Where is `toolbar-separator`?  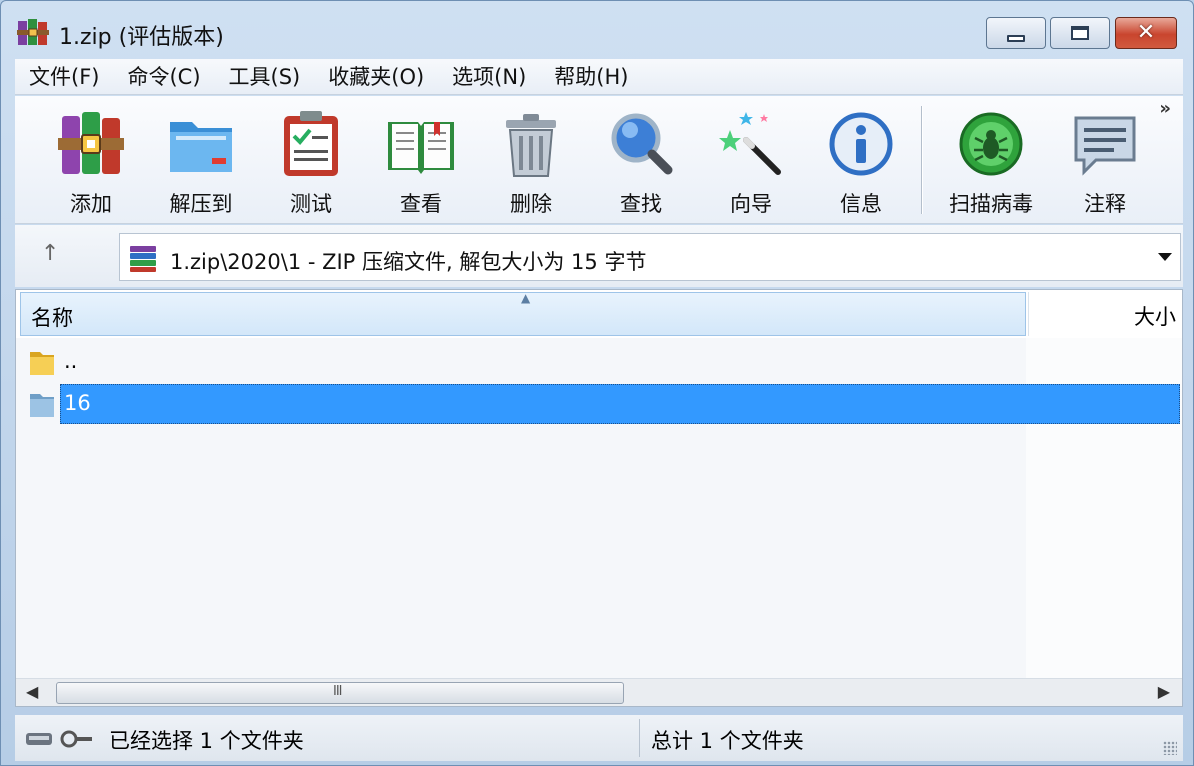 toolbar-separator is located at coordinates (922, 160).